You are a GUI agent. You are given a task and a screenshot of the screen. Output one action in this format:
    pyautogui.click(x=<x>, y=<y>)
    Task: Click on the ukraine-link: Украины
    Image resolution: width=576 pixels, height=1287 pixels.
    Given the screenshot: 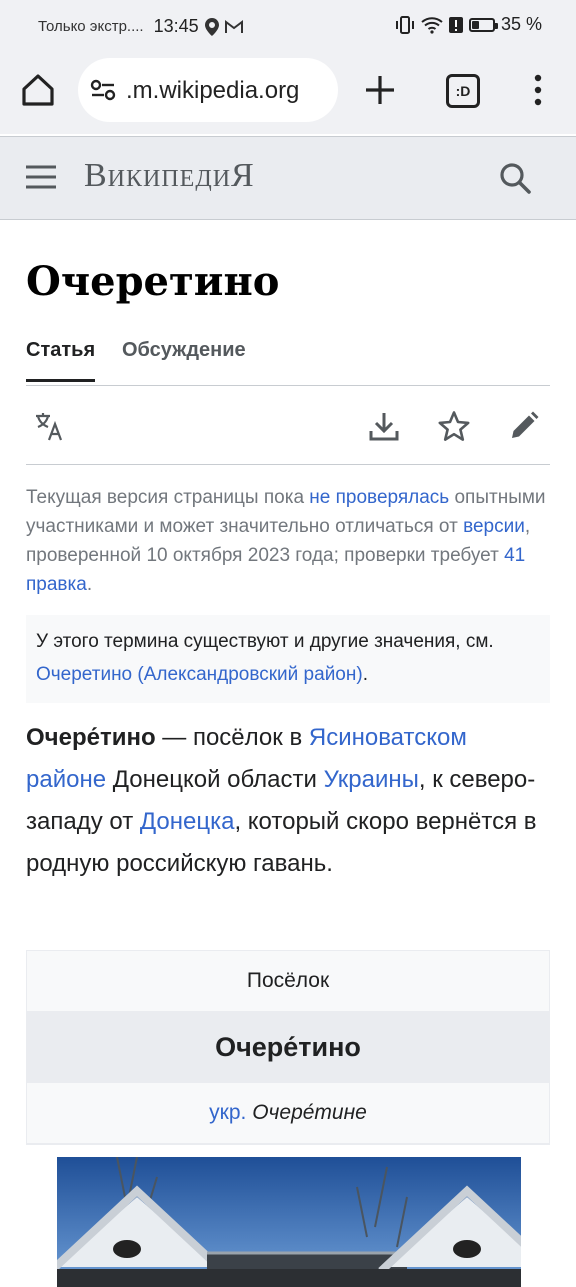 What is the action you would take?
    pyautogui.click(x=371, y=779)
    